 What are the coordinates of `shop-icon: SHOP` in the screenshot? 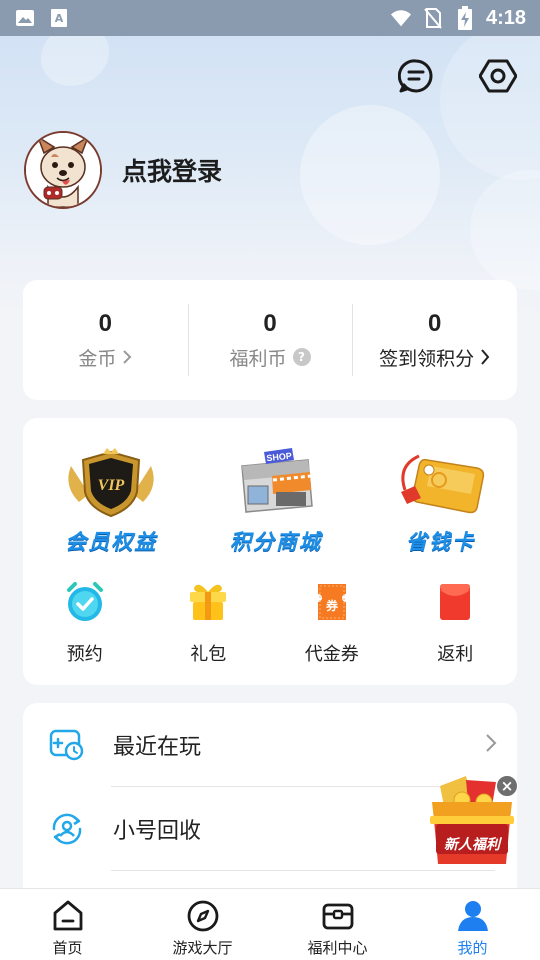 It's located at (277, 480).